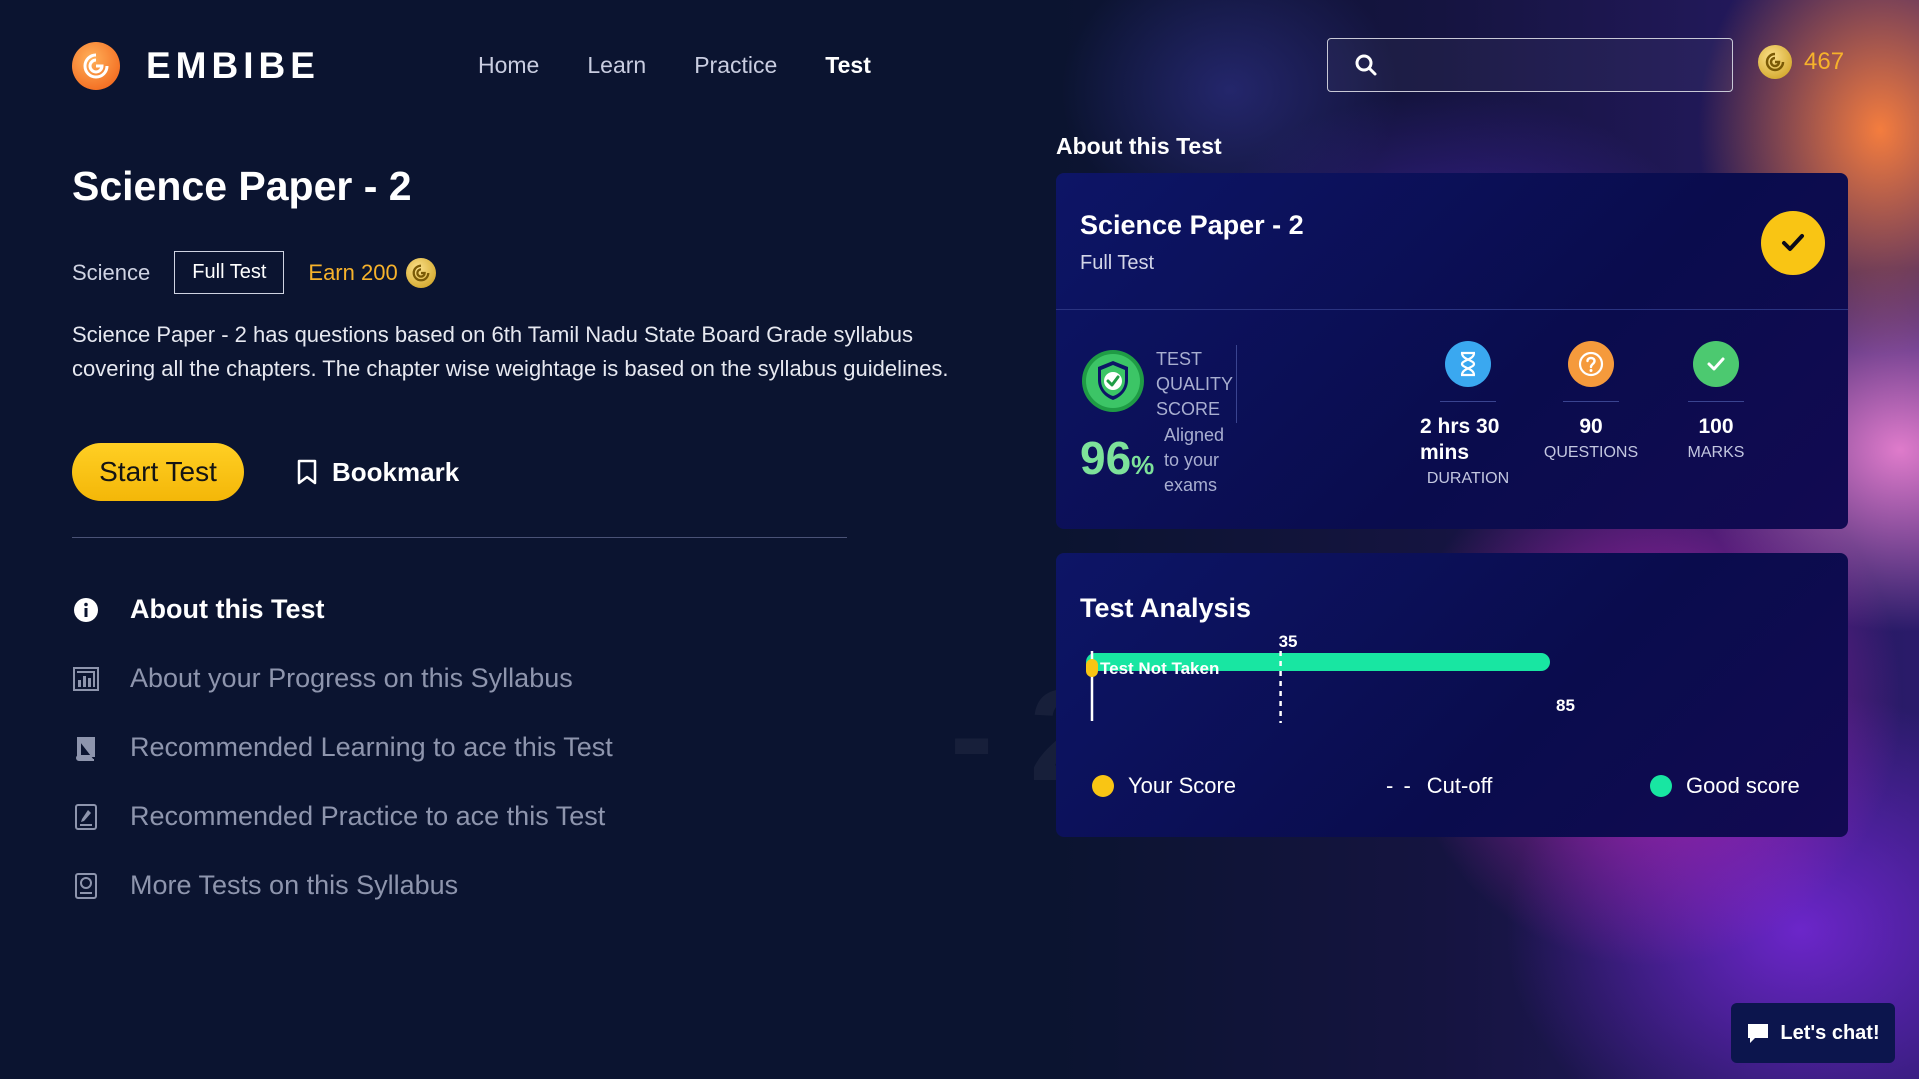 The width and height of the screenshot is (1919, 1079). What do you see at coordinates (1194, 435) in the screenshot?
I see `aligned-line: Aligned` at bounding box center [1194, 435].